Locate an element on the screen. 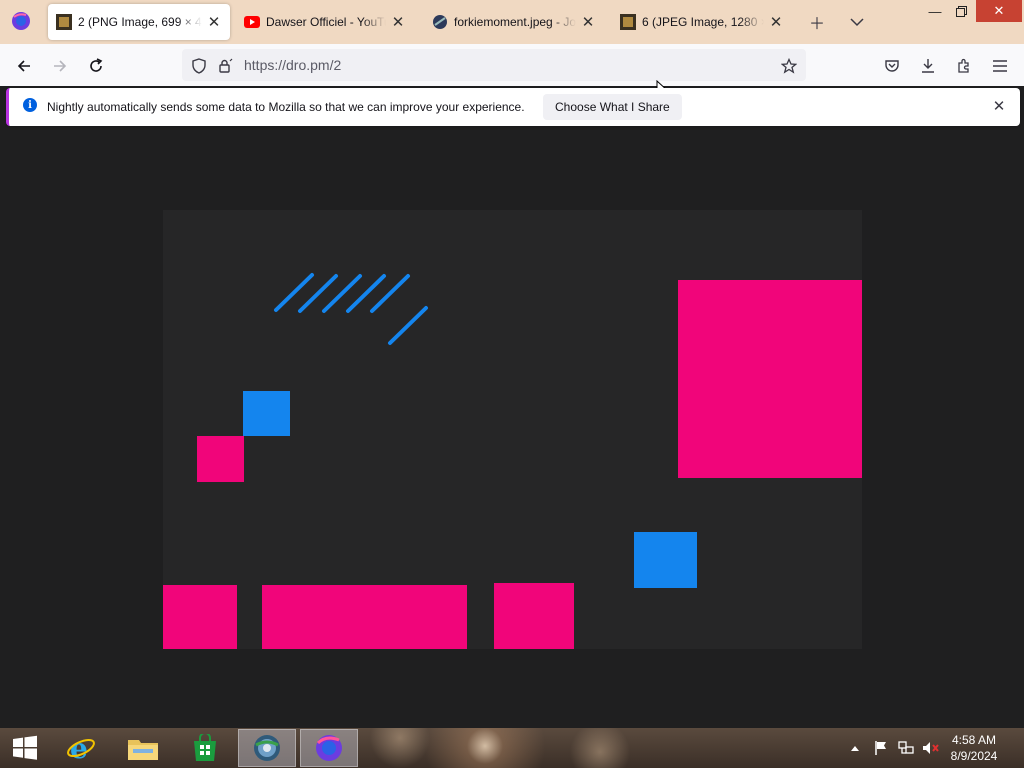 The width and height of the screenshot is (1024, 768). clock-time: 4:58 AM is located at coordinates (974, 740).